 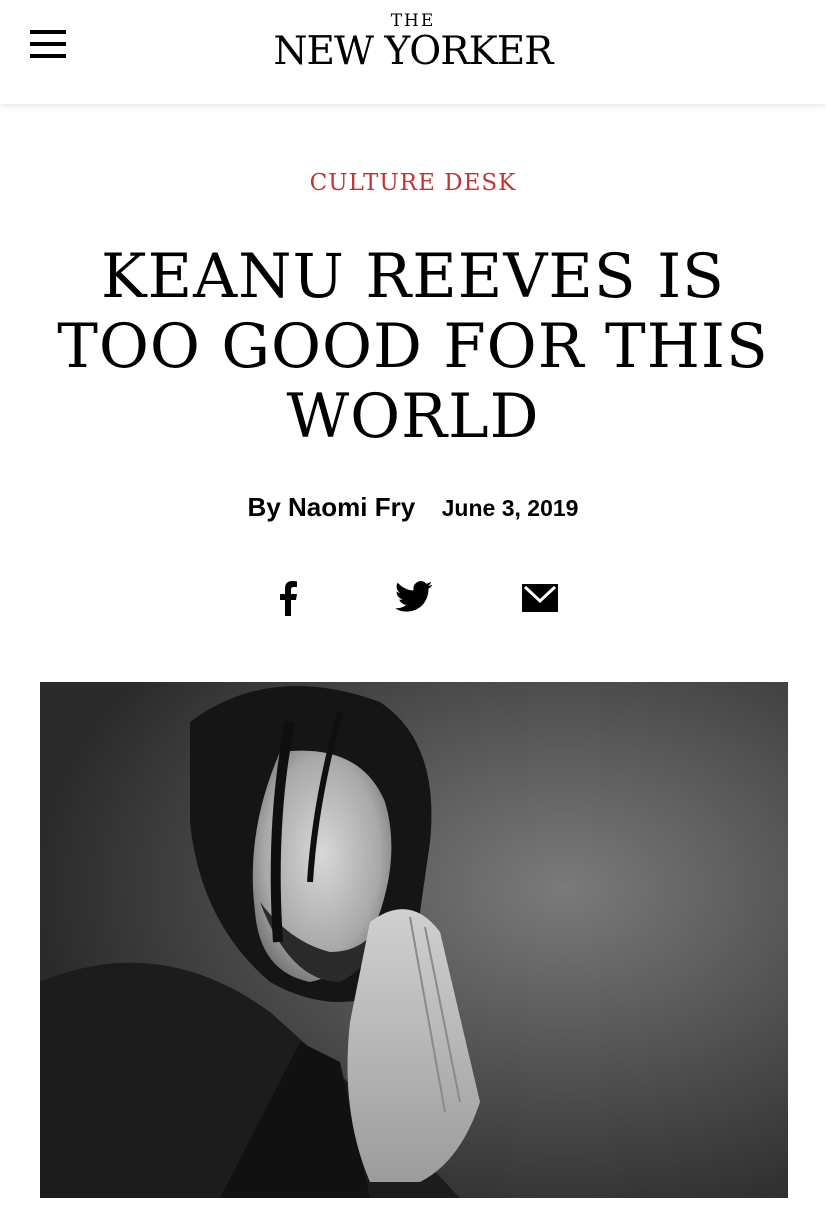 I want to click on email-icon, so click(x=540, y=598).